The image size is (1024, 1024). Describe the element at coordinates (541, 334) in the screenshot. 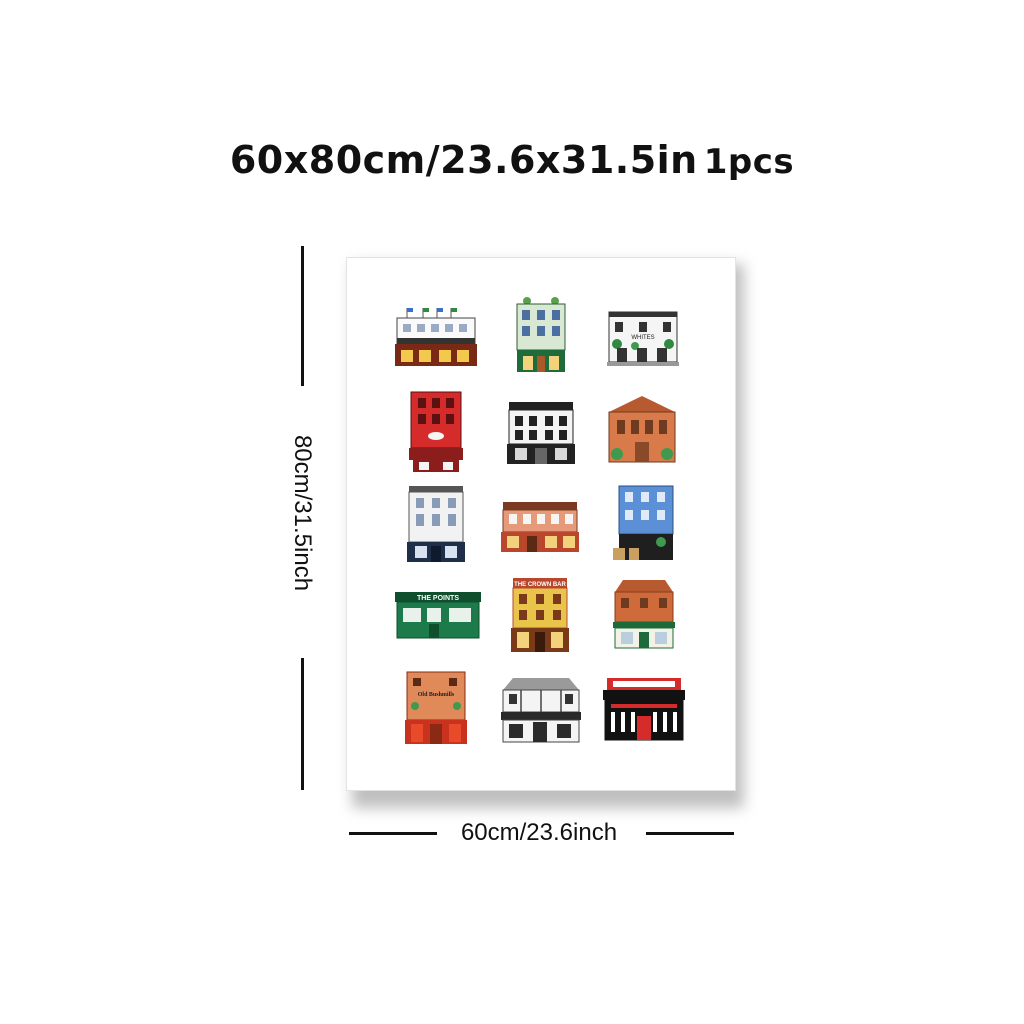

I see `building-green-pub` at that location.